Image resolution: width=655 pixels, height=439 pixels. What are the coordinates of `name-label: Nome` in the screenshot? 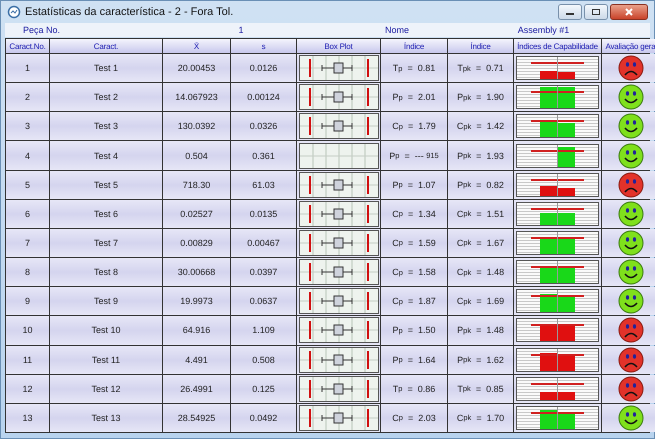 It's located at (397, 30).